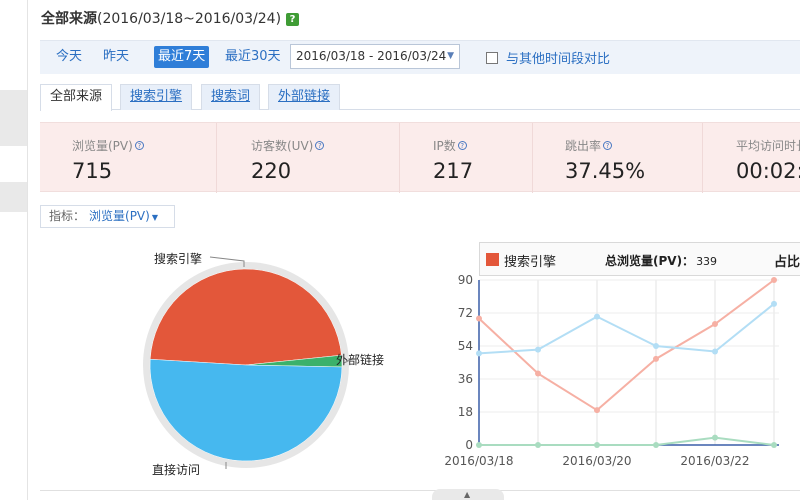 The width and height of the screenshot is (800, 500). Describe the element at coordinates (661, 261) in the screenshot. I see `legend-total-pv: 总浏览量(PV)： 339` at that location.